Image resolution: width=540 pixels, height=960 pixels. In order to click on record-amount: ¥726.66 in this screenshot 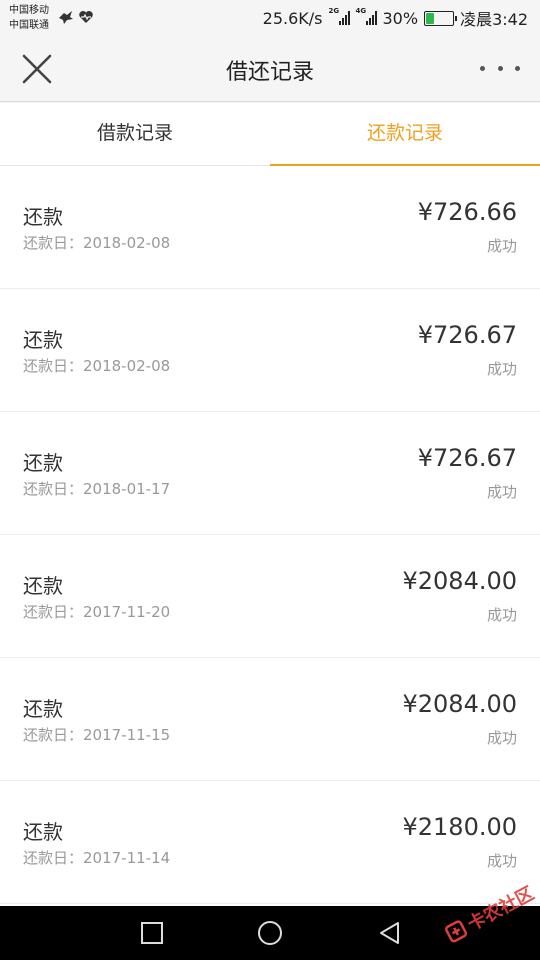, I will do `click(467, 212)`.